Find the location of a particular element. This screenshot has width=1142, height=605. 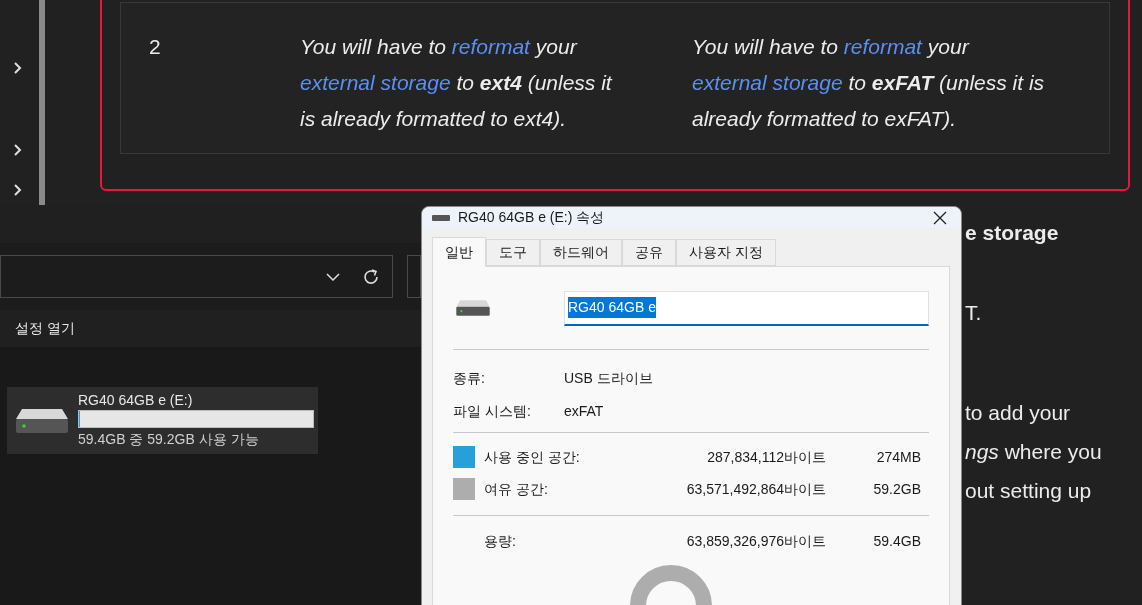

paragraph-text: to add your ngs where you out setting up is located at coordinates (1033, 452).